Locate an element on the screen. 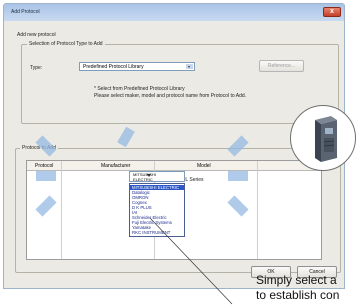  pointer-line is located at coordinates (191, 261).